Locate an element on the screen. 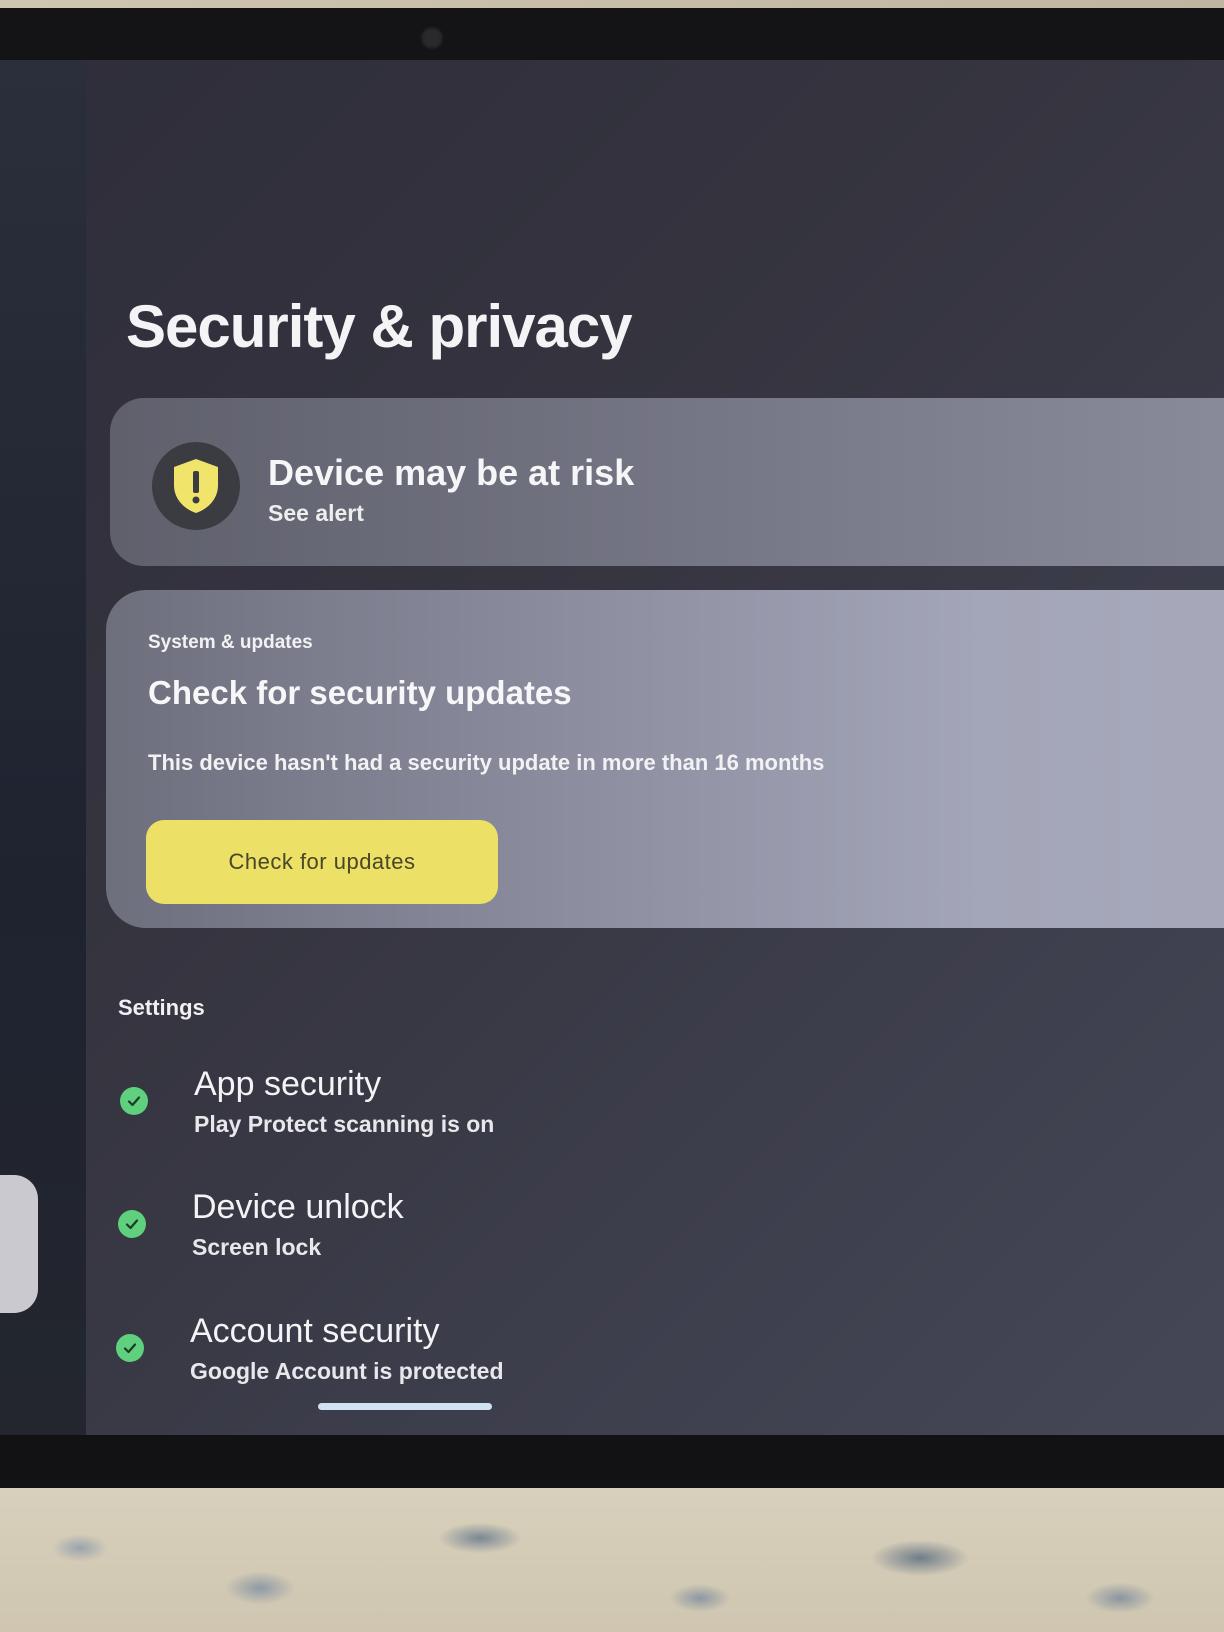 This screenshot has width=1224, height=1632. front-camera is located at coordinates (432, 38).